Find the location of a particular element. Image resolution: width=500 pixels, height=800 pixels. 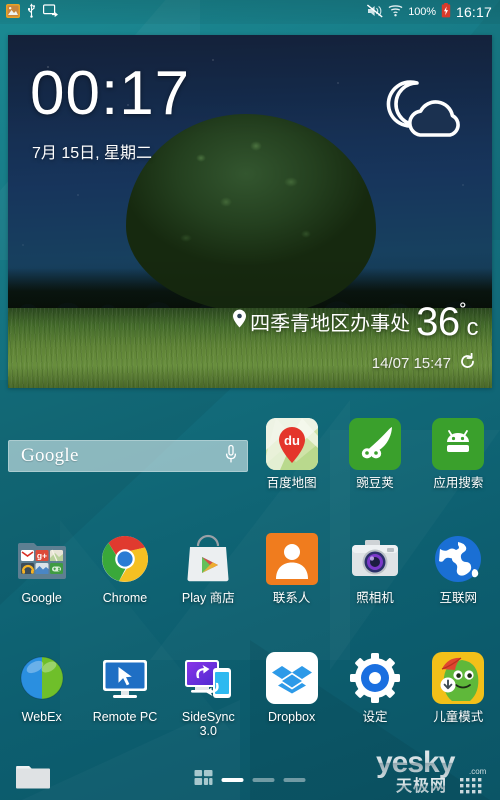

battery-percent-label: 100% is located at coordinates (422, 12).